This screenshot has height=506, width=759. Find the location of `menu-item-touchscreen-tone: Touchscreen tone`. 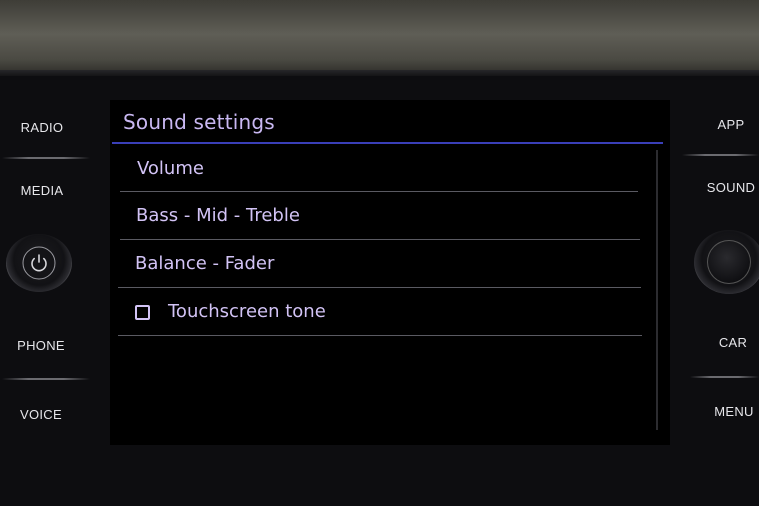

menu-item-touchscreen-tone: Touchscreen tone is located at coordinates (247, 311).